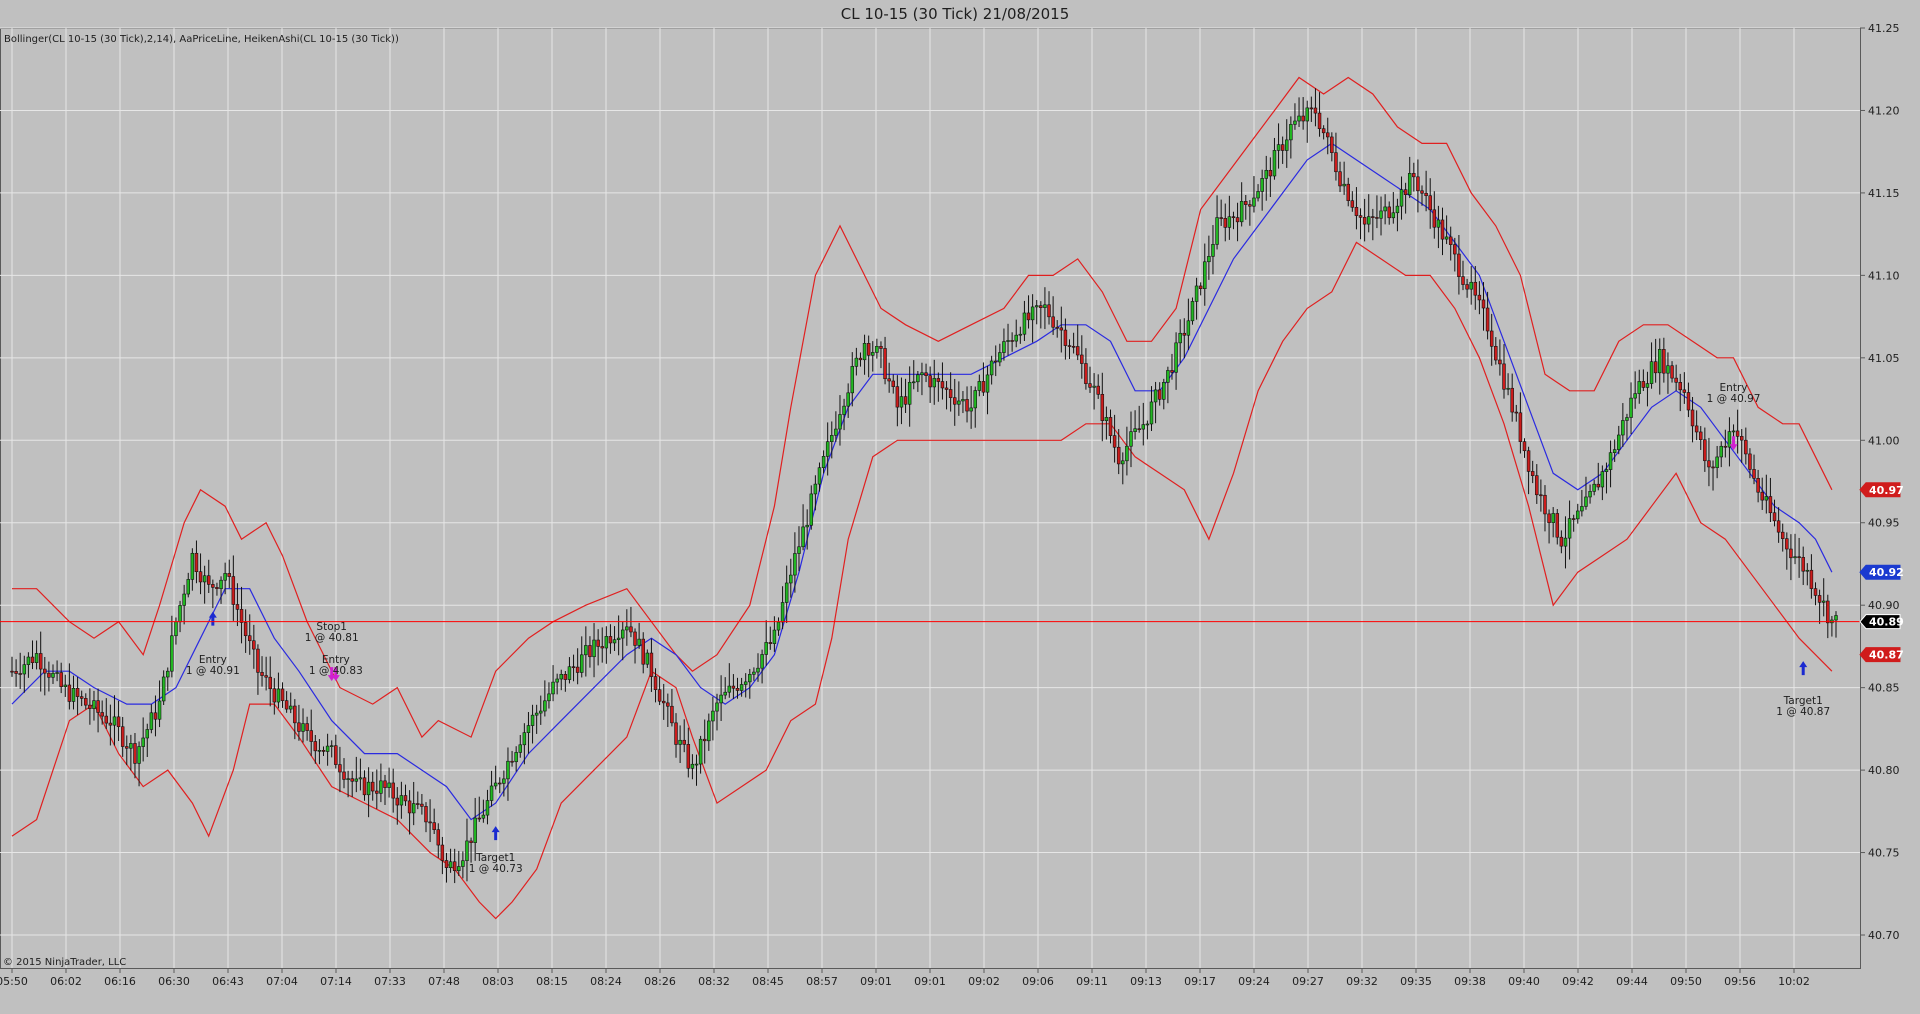 This screenshot has width=1920, height=1014. I want to click on price-badge-label: 40.97, so click(1886, 490).